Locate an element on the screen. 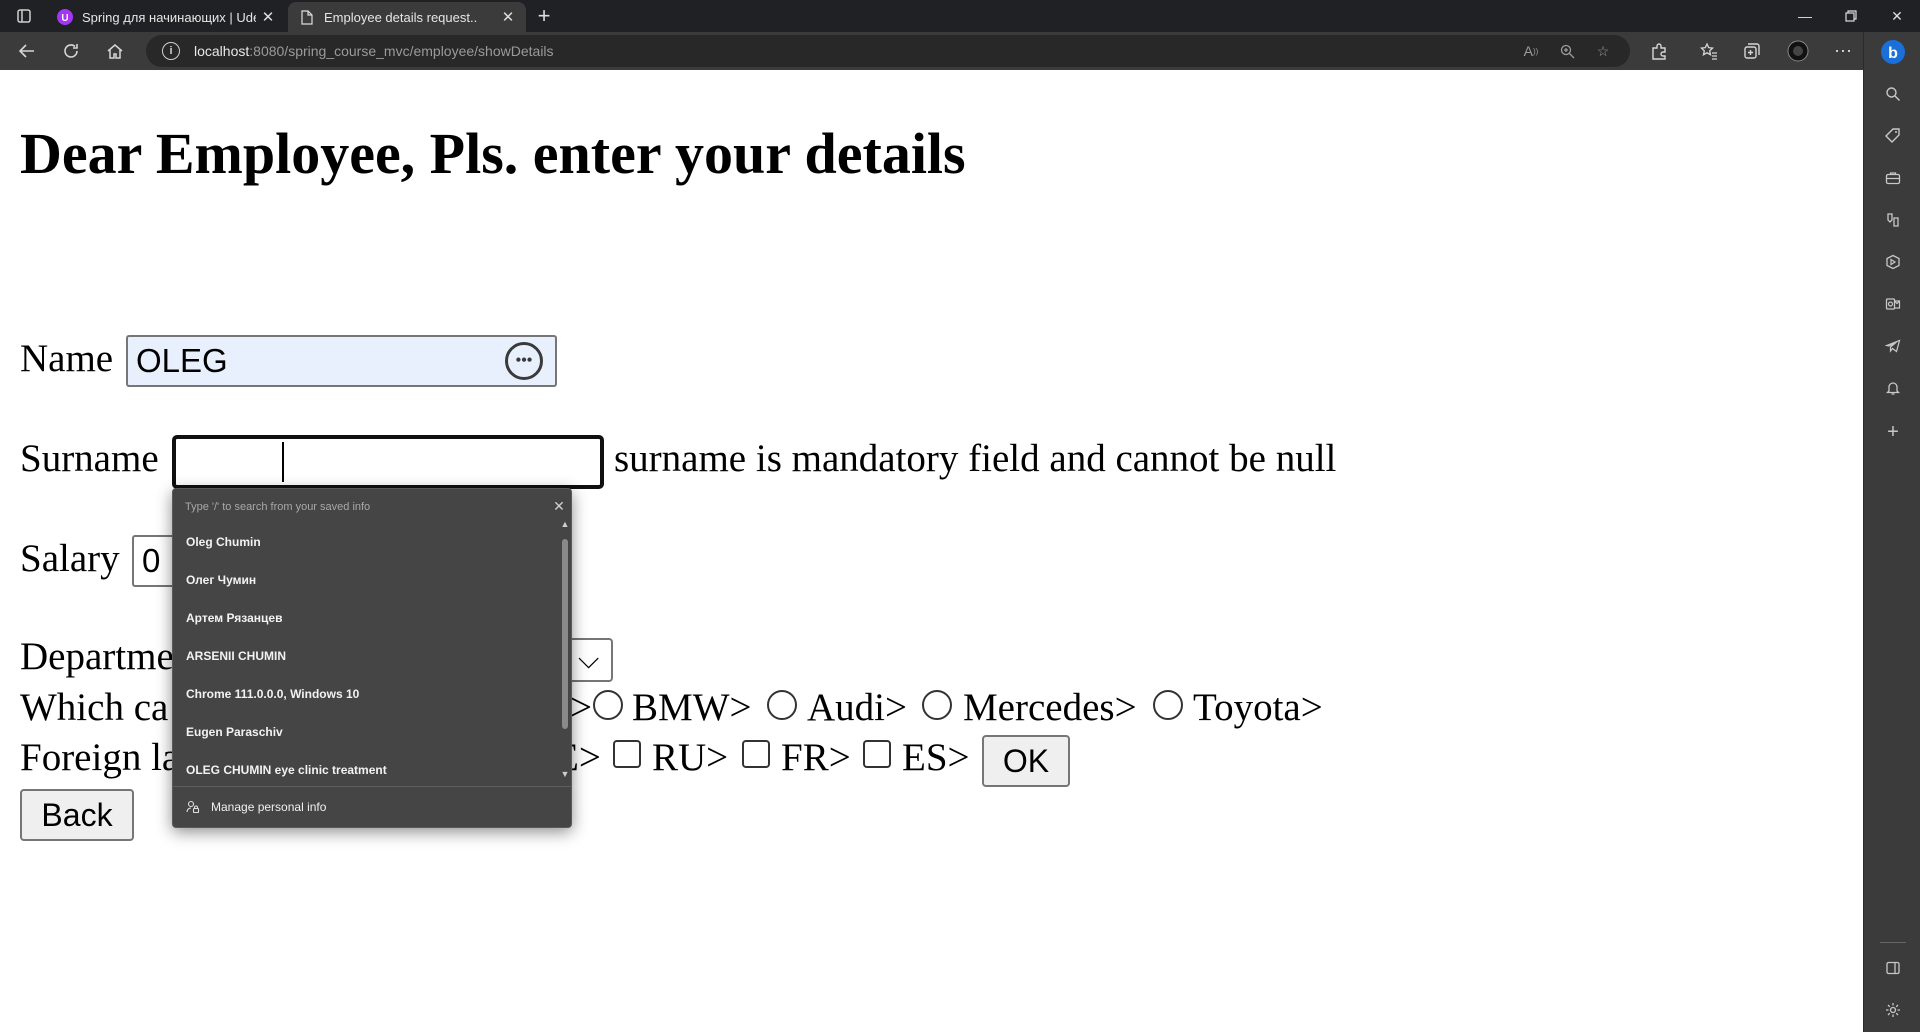 This screenshot has height=1032, width=1920. udemy-icon: U is located at coordinates (65, 17).